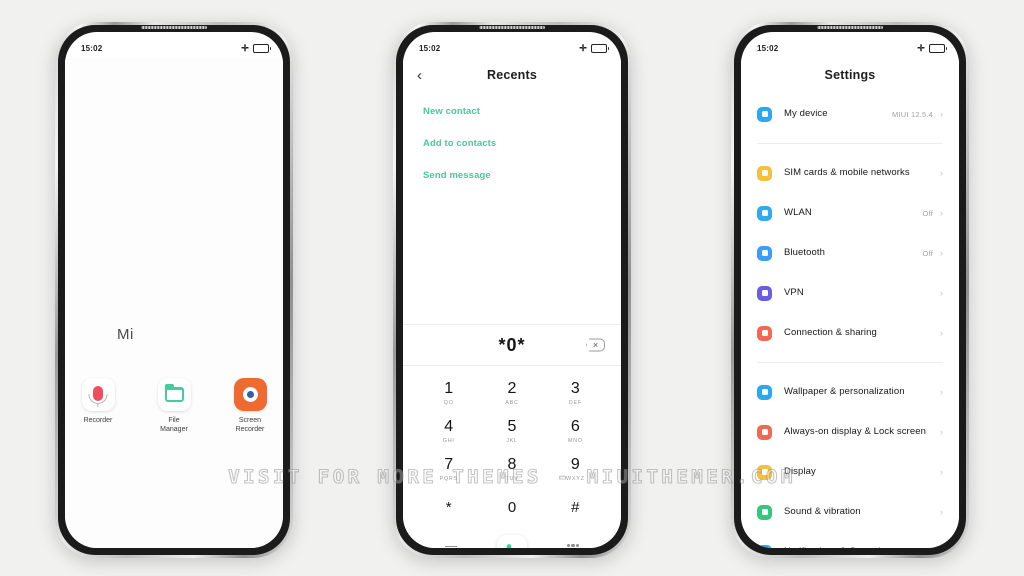 Image resolution: width=1024 pixels, height=576 pixels. I want to click on settings-item-connection-sharing: Connection & sharing ›, so click(850, 333).